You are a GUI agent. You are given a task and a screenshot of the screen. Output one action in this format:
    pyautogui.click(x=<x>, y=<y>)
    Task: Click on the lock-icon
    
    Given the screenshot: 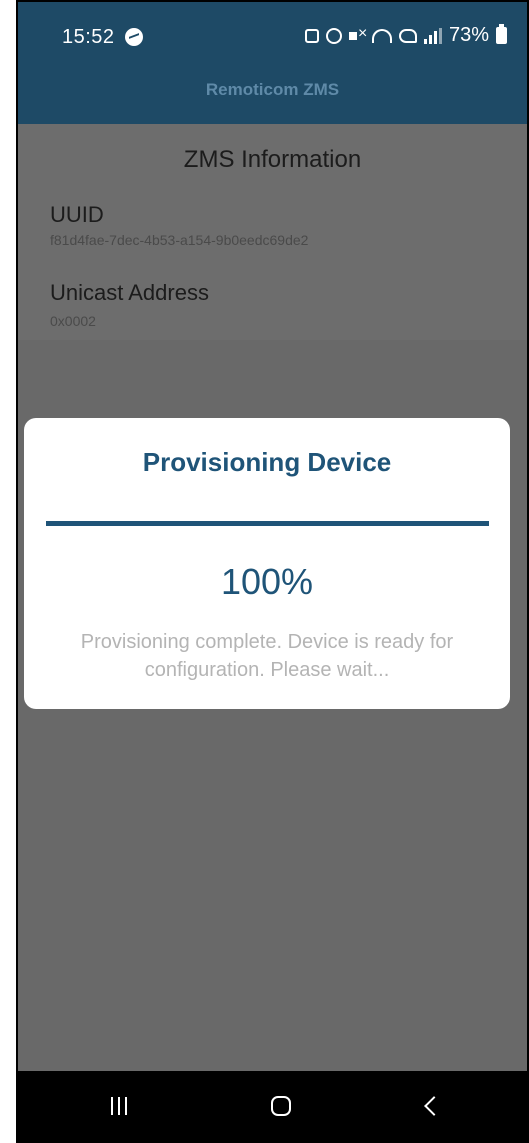 What is the action you would take?
    pyautogui.click(x=311, y=35)
    